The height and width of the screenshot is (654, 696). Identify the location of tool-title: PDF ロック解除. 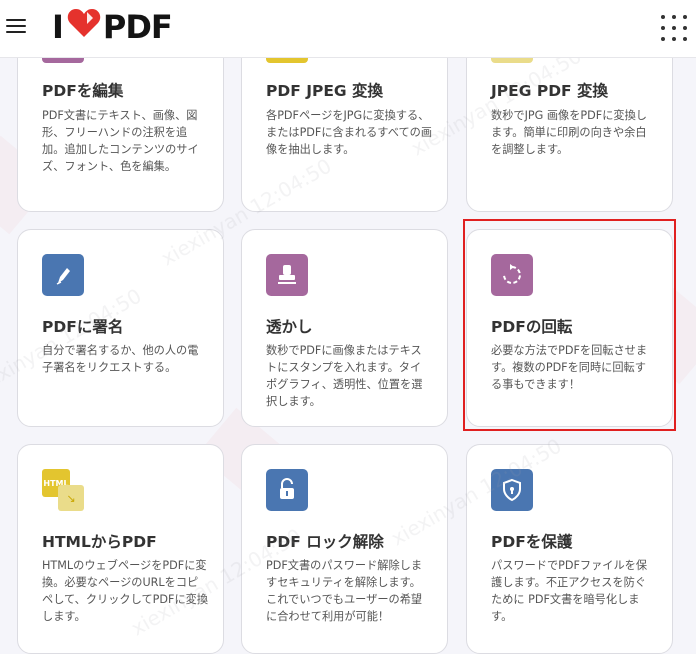
(325, 542).